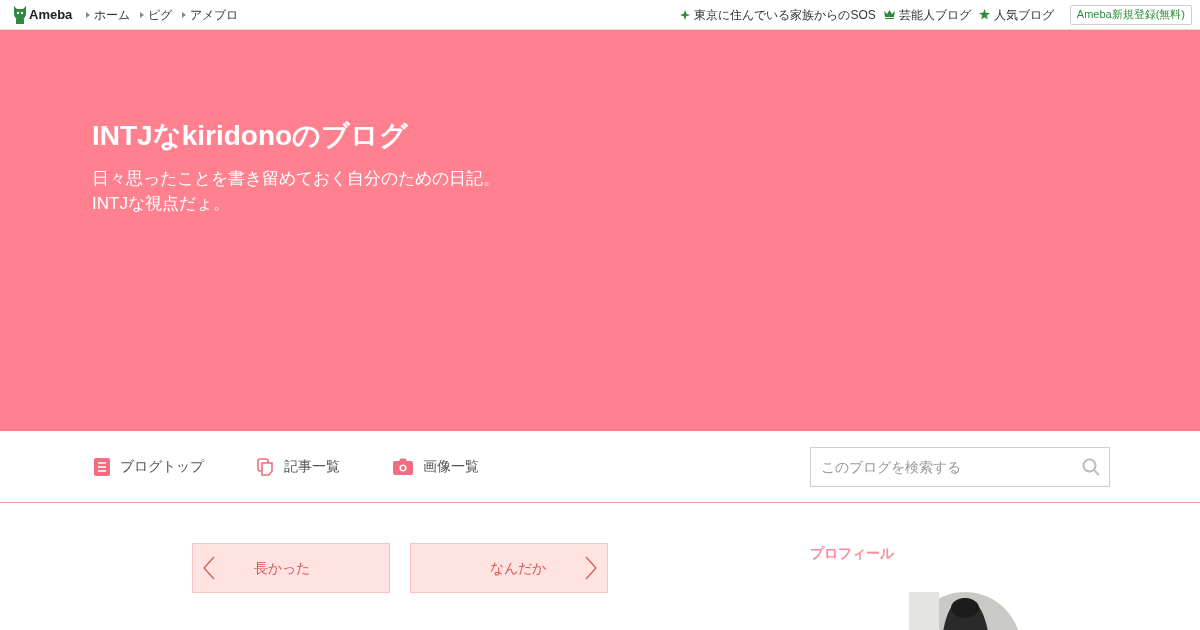 The image size is (1200, 630). Describe the element at coordinates (889, 14) in the screenshot. I see `crown-icon` at that location.